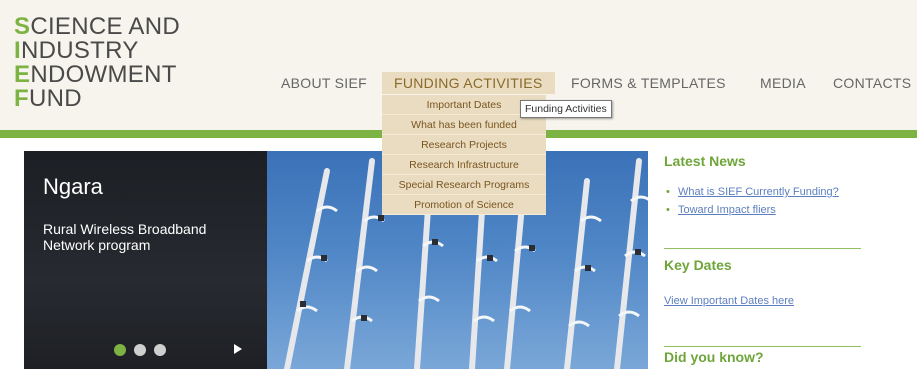 This screenshot has height=369, width=917. Describe the element at coordinates (464, 125) in the screenshot. I see `dropdown-item-what-has-been-funded: What has been funded` at that location.